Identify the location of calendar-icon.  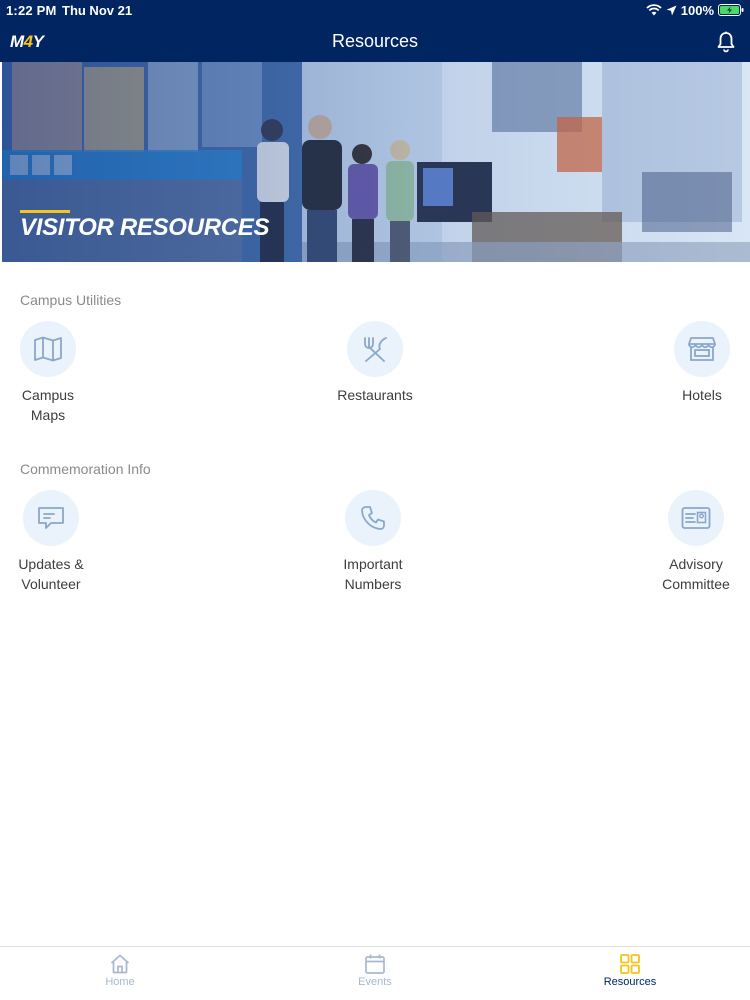
(375, 964).